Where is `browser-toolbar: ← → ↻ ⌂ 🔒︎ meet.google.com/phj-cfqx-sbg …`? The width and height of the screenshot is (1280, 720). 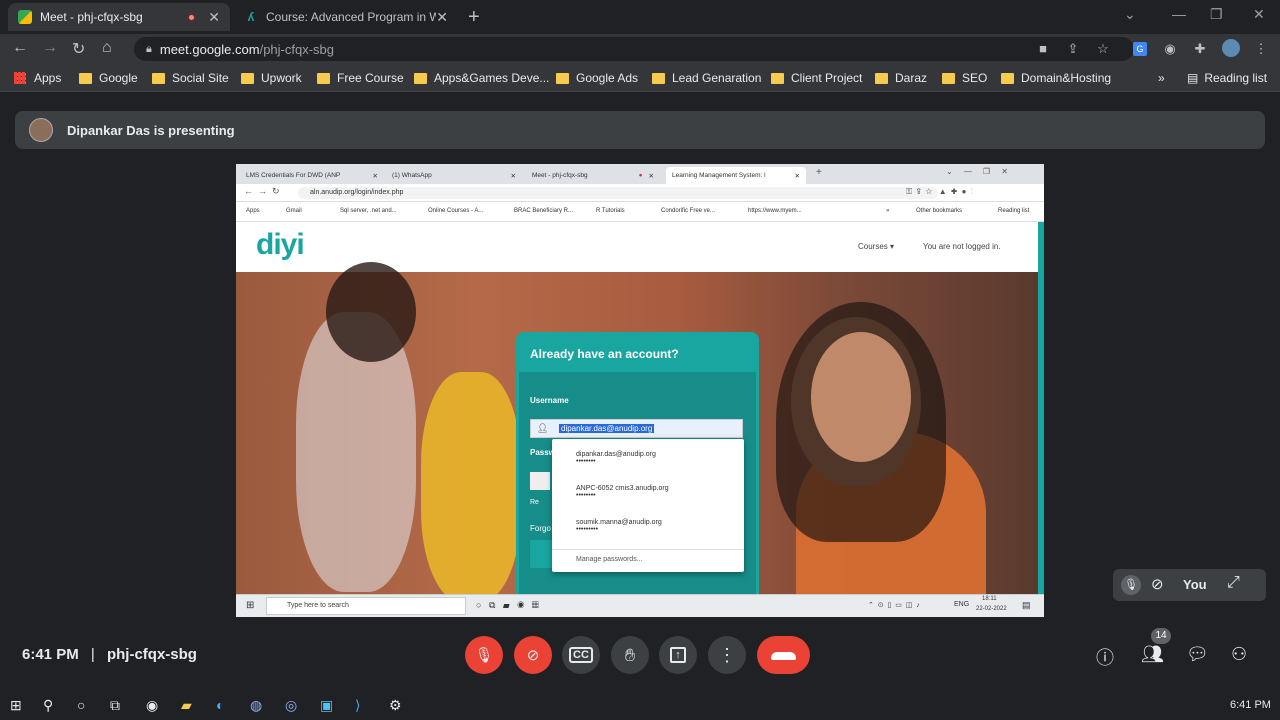 browser-toolbar: ← → ↻ ⌂ 🔒︎ meet.google.com/phj-cfqx-sbg … is located at coordinates (640, 49).